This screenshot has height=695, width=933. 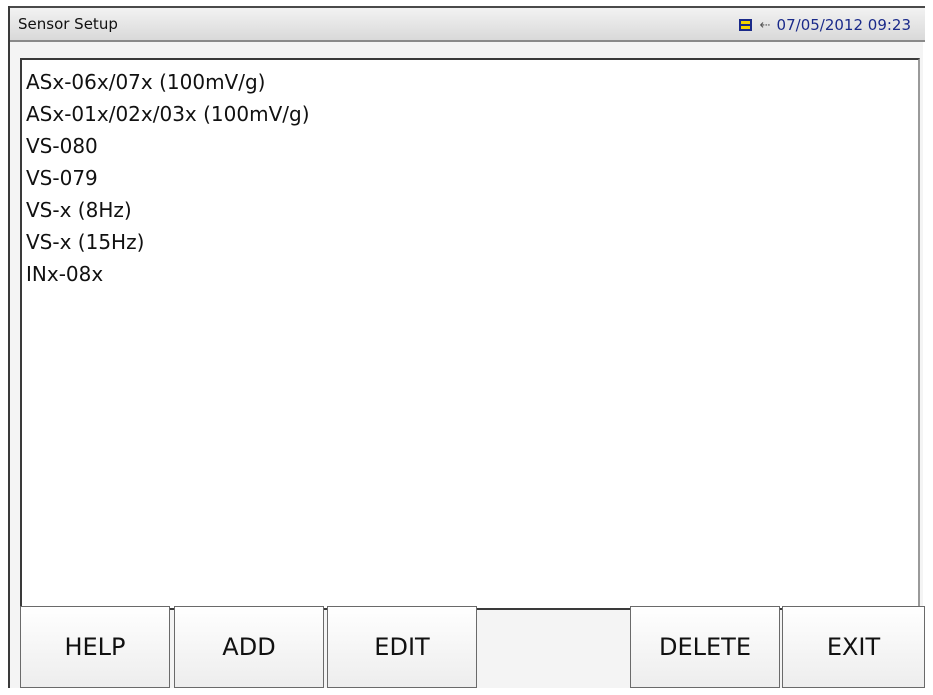 I want to click on sensor-list-item: VS-080, so click(x=471, y=146).